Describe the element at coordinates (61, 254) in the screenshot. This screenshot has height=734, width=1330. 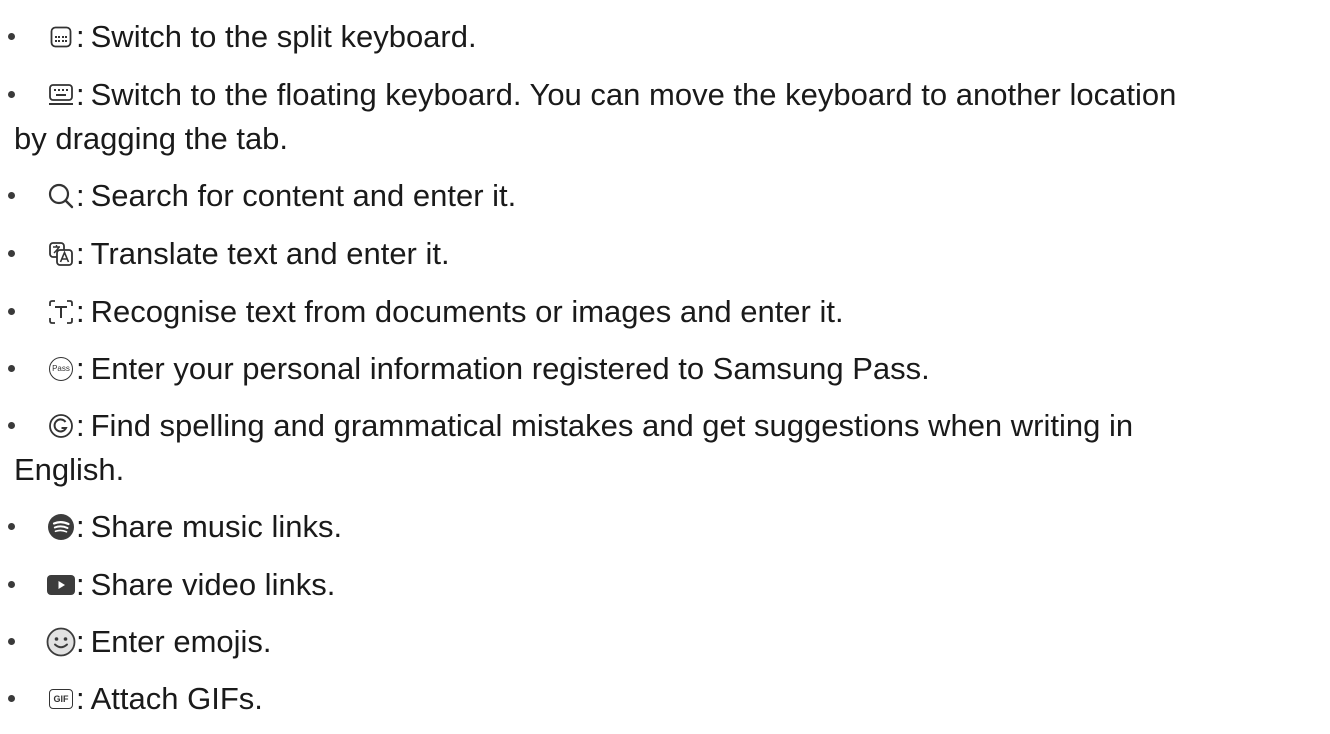
I see `translate-icon` at that location.